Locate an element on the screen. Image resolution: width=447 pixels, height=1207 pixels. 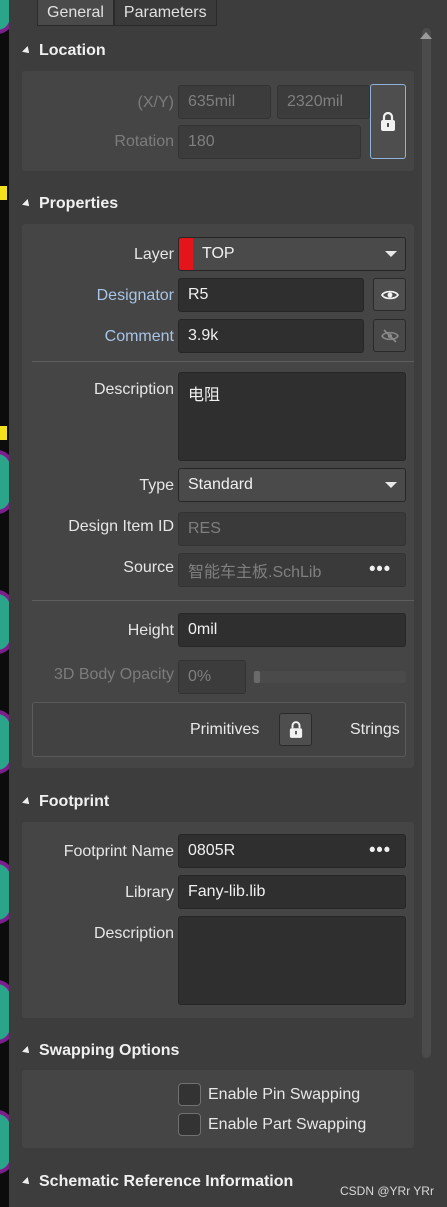
part-swapping-label: Enable Part Swapping is located at coordinates (287, 1124).